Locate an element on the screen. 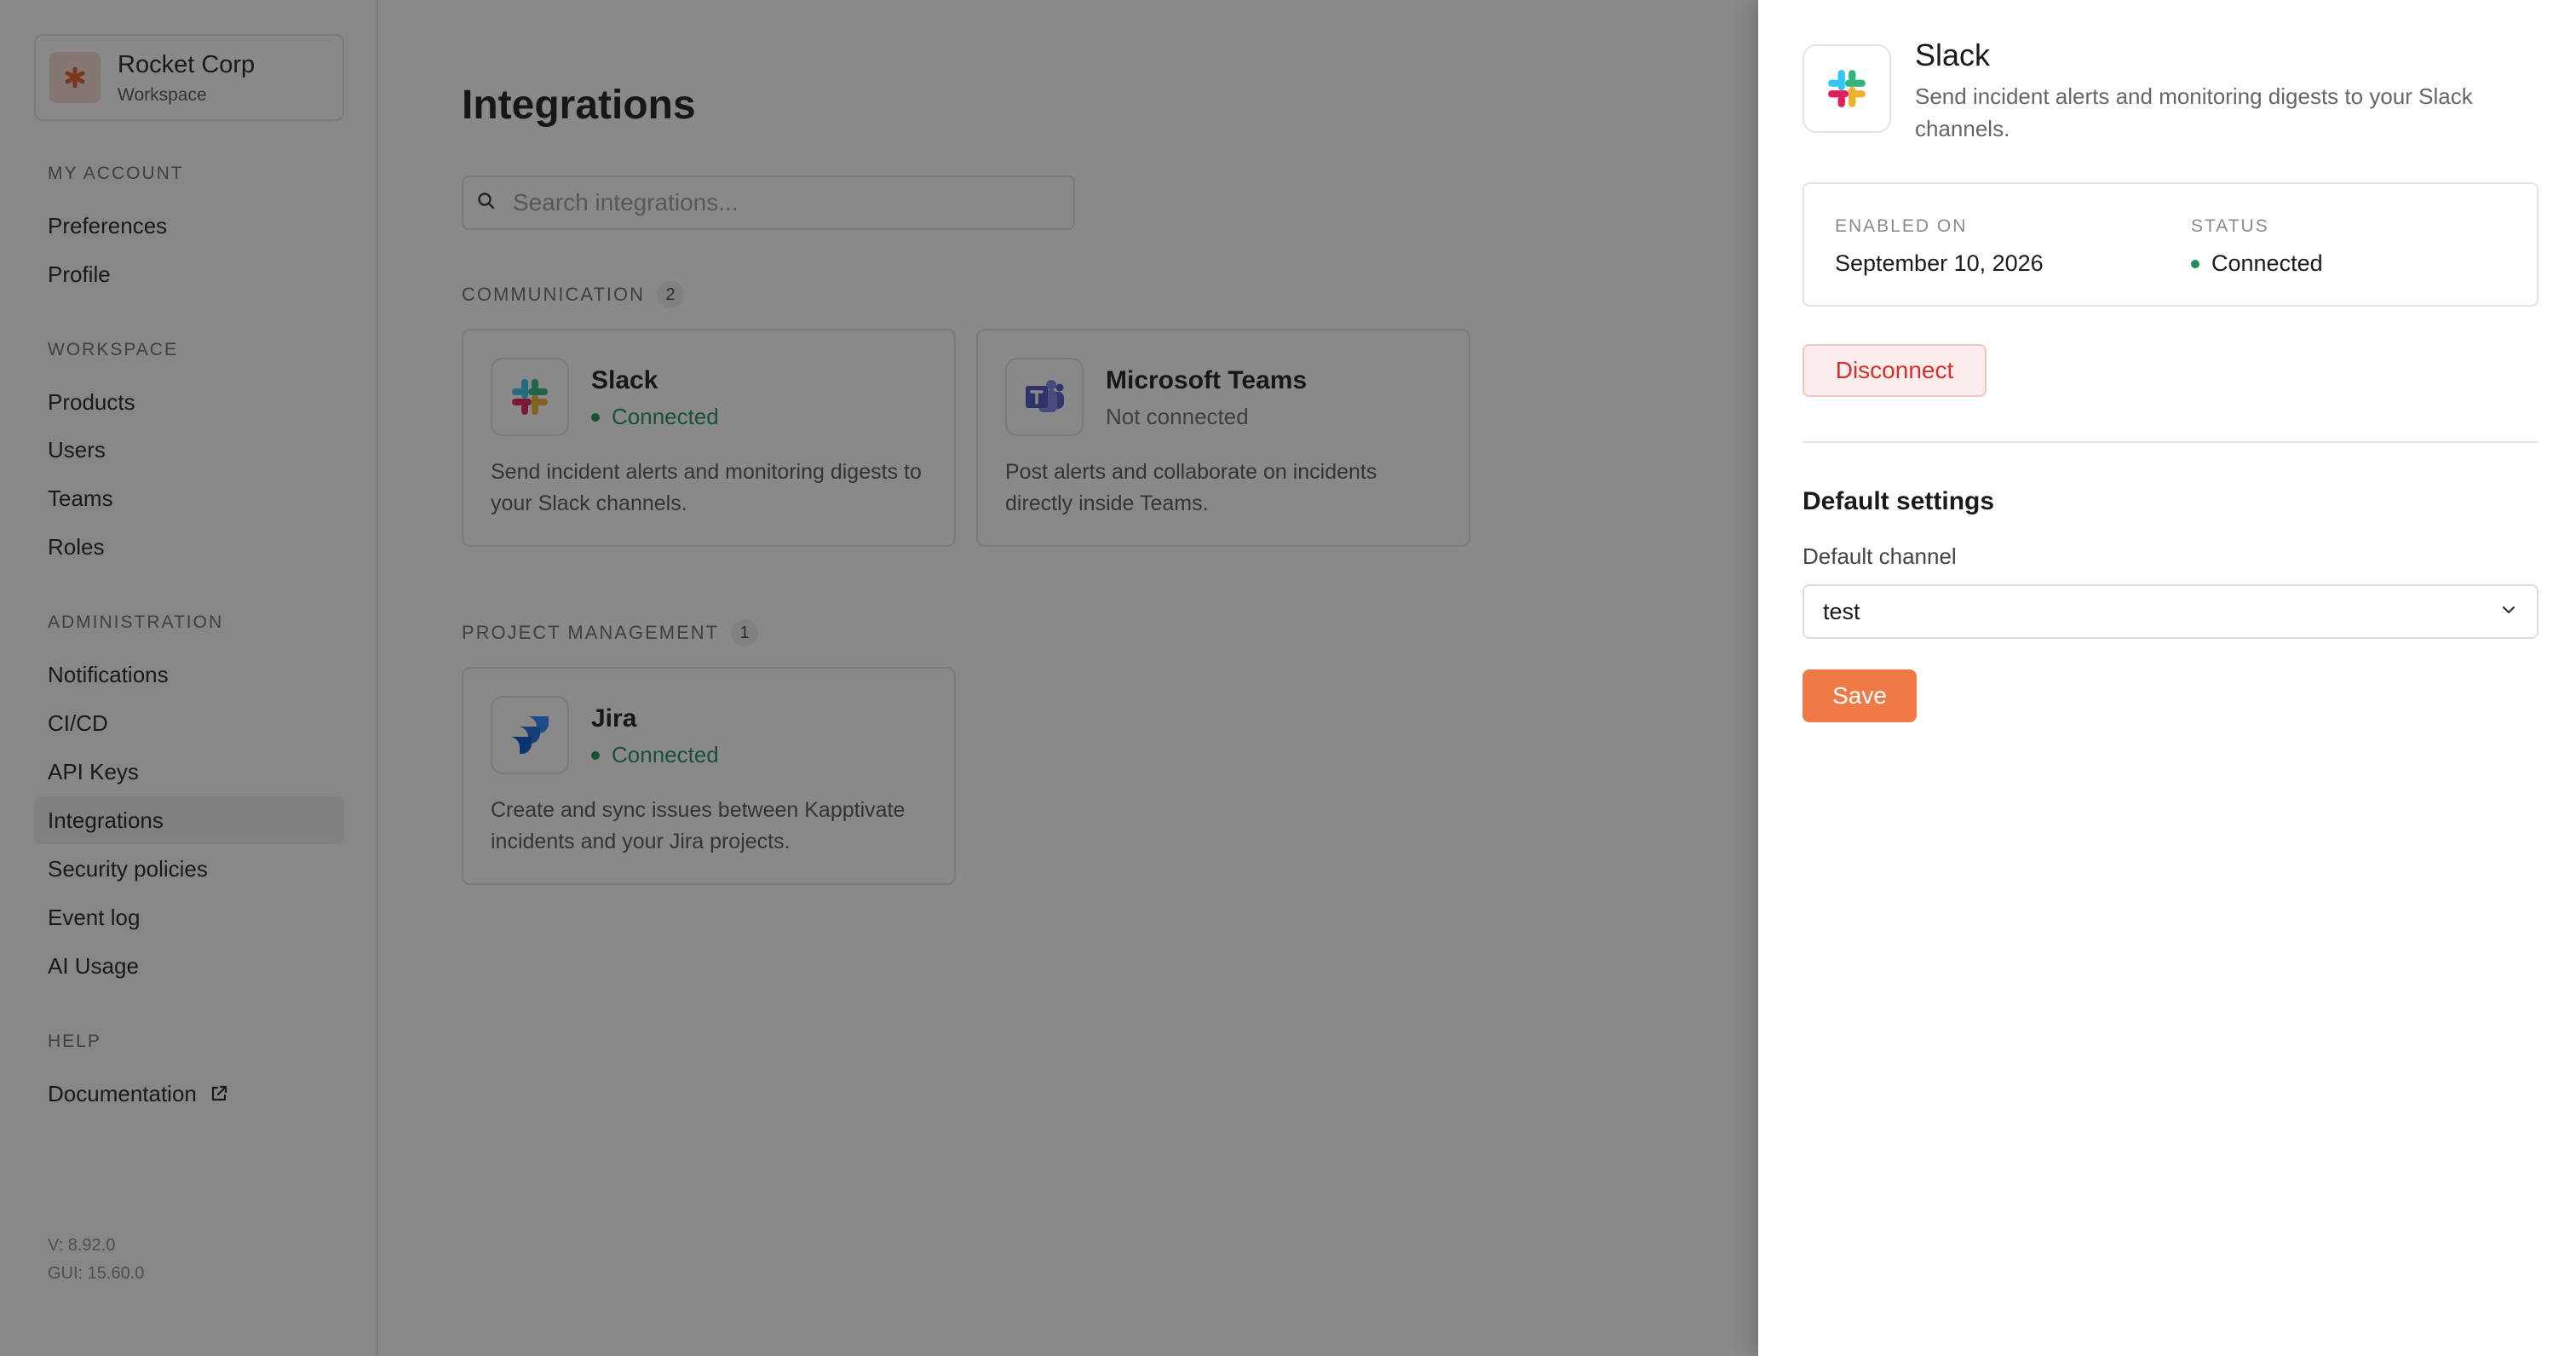 This screenshot has height=1356, width=2576. slack-logo-icon is located at coordinates (1847, 88).